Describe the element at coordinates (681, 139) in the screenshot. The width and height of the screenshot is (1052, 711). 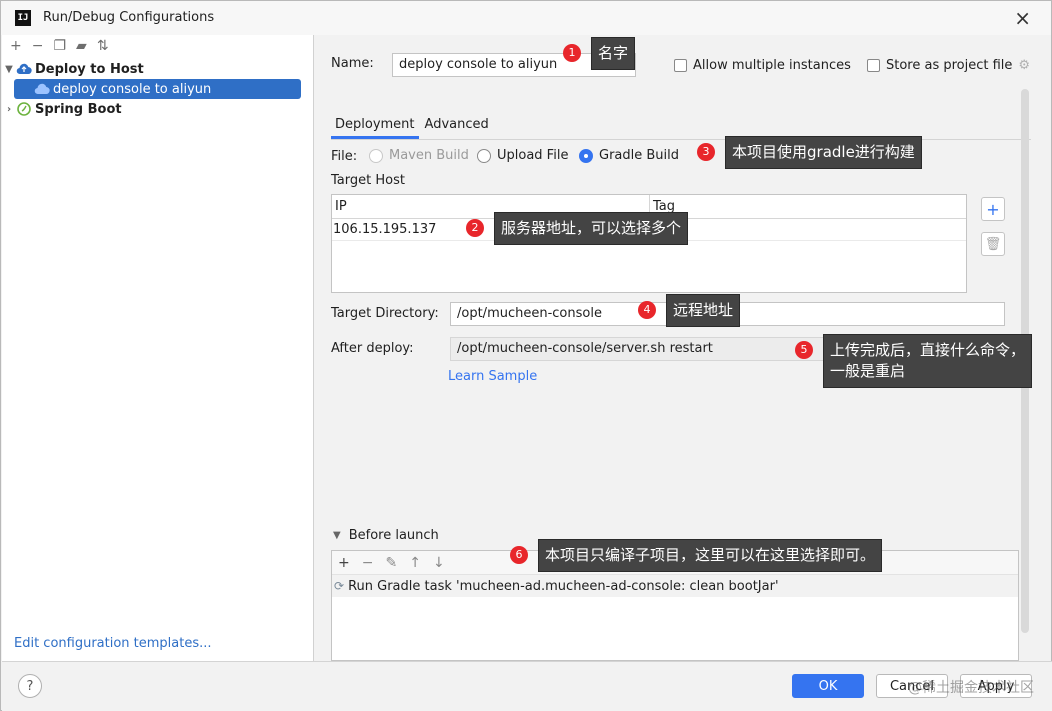
I see `tab-divider` at that location.